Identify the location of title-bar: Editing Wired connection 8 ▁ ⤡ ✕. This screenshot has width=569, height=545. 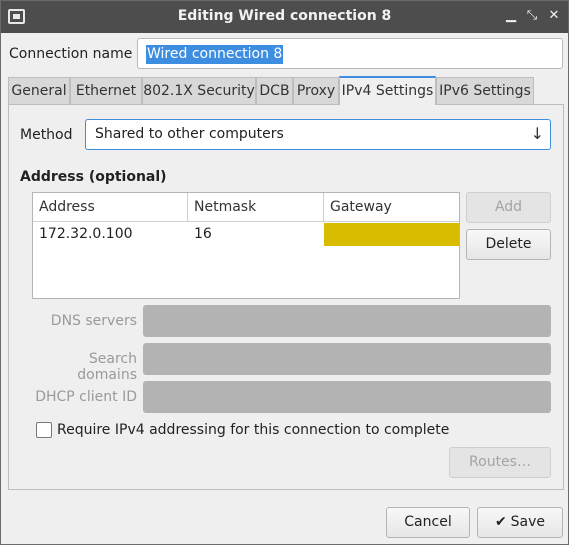
(284, 17).